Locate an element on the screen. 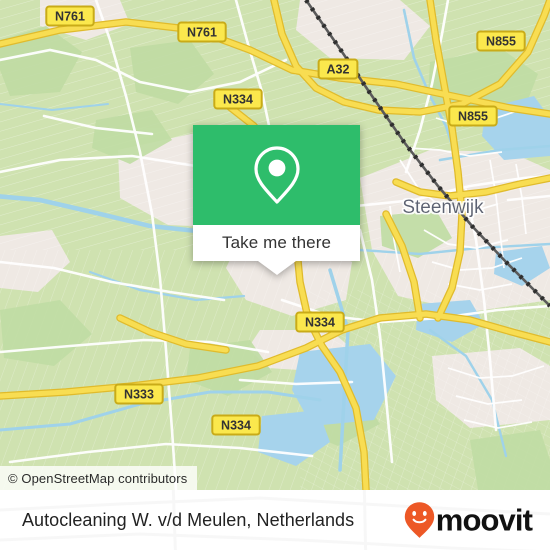 The height and width of the screenshot is (550, 550). popup-action-bar: Take me there is located at coordinates (276, 243).